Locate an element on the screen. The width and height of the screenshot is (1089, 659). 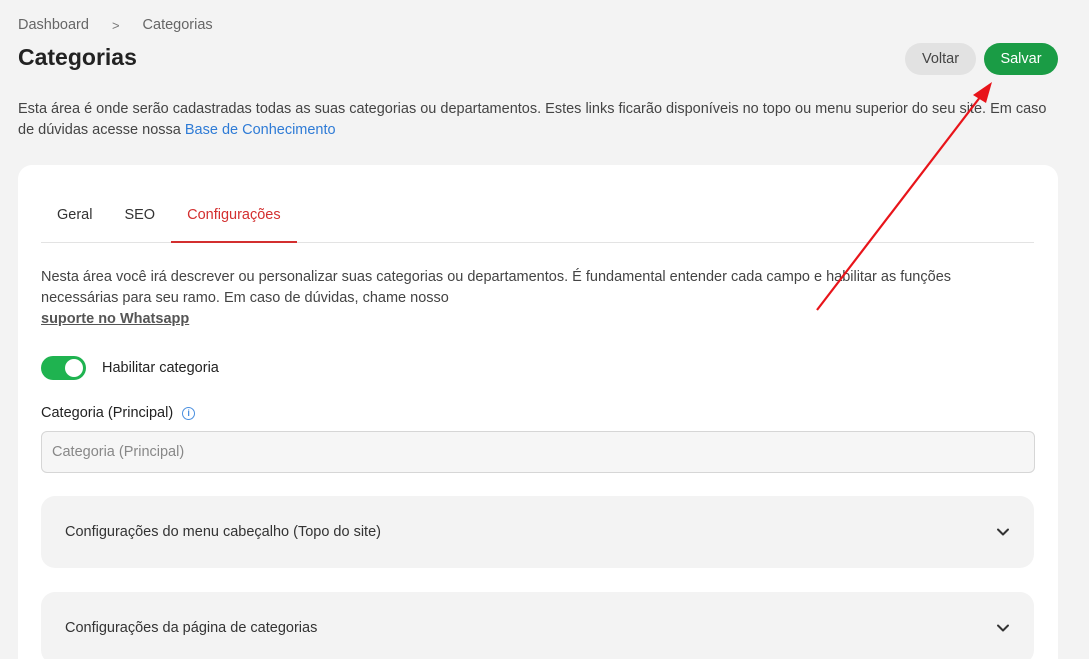
info-icon: i is located at coordinates (189, 413).